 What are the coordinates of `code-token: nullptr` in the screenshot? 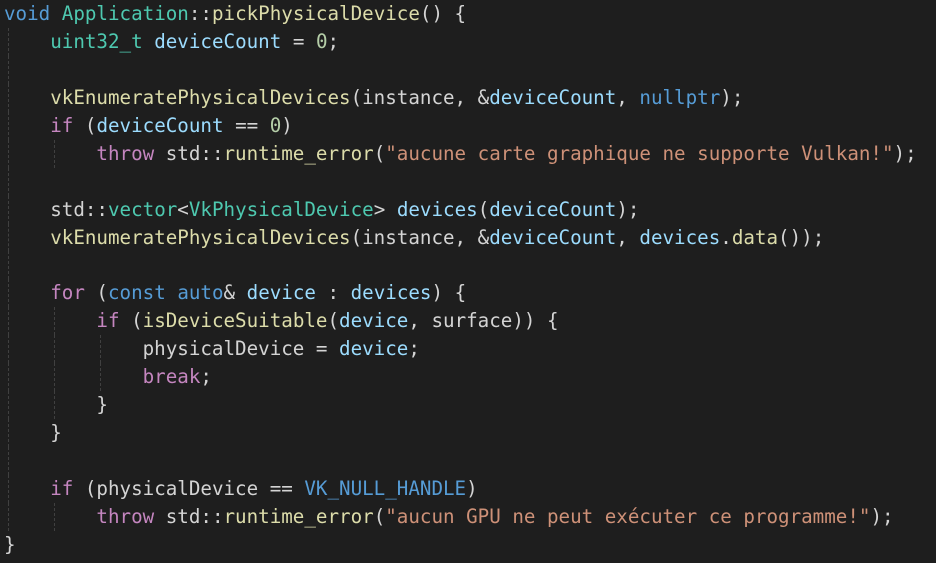 It's located at (680, 97).